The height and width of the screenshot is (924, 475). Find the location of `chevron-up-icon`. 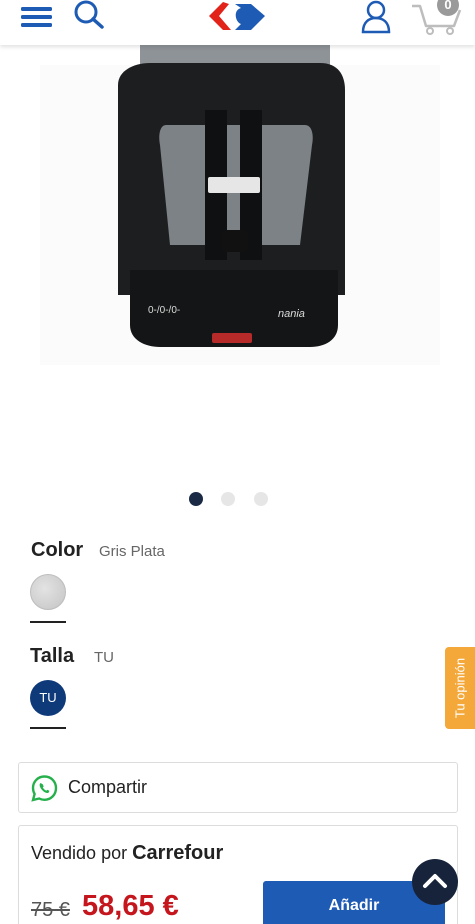

chevron-up-icon is located at coordinates (435, 881).